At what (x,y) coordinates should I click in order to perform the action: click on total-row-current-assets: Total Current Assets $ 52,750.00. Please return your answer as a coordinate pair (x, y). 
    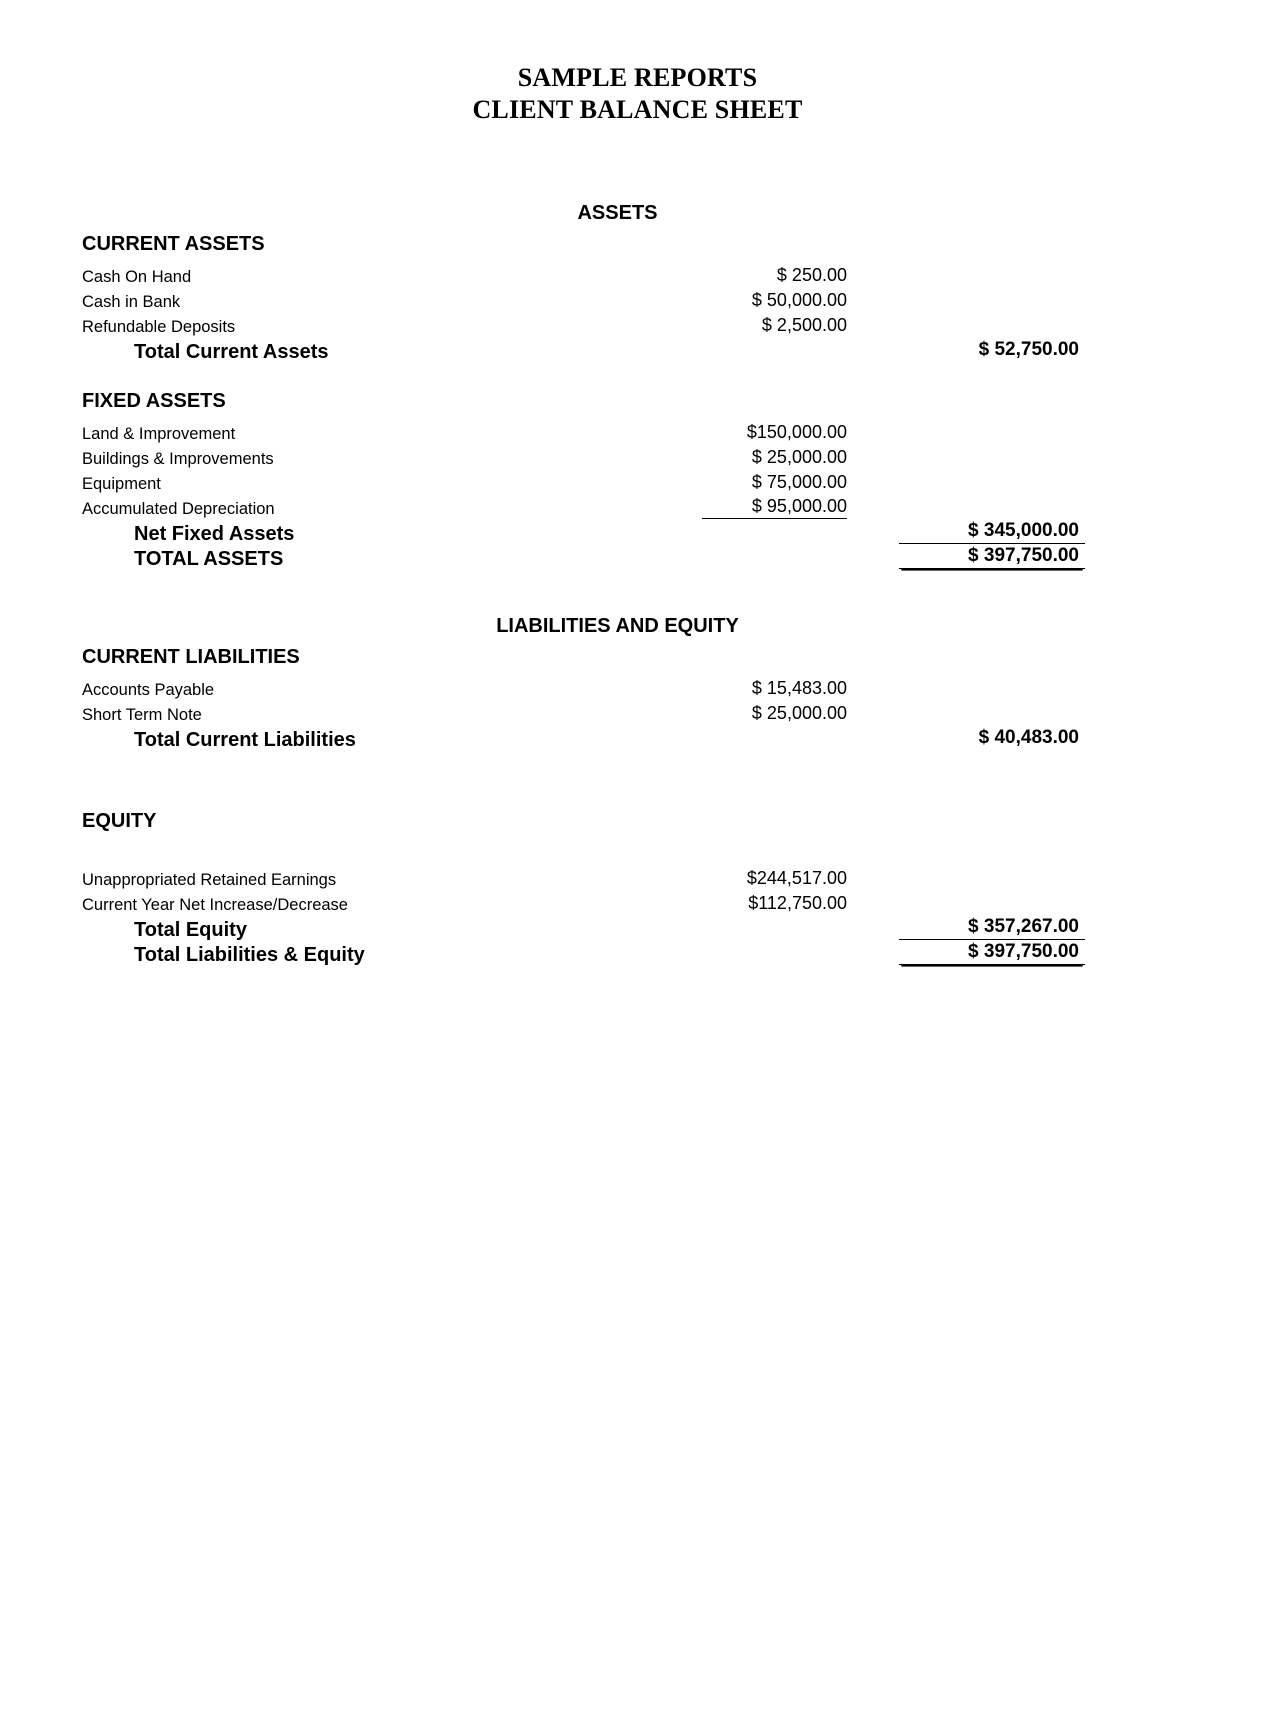
    Looking at the image, I should click on (637, 349).